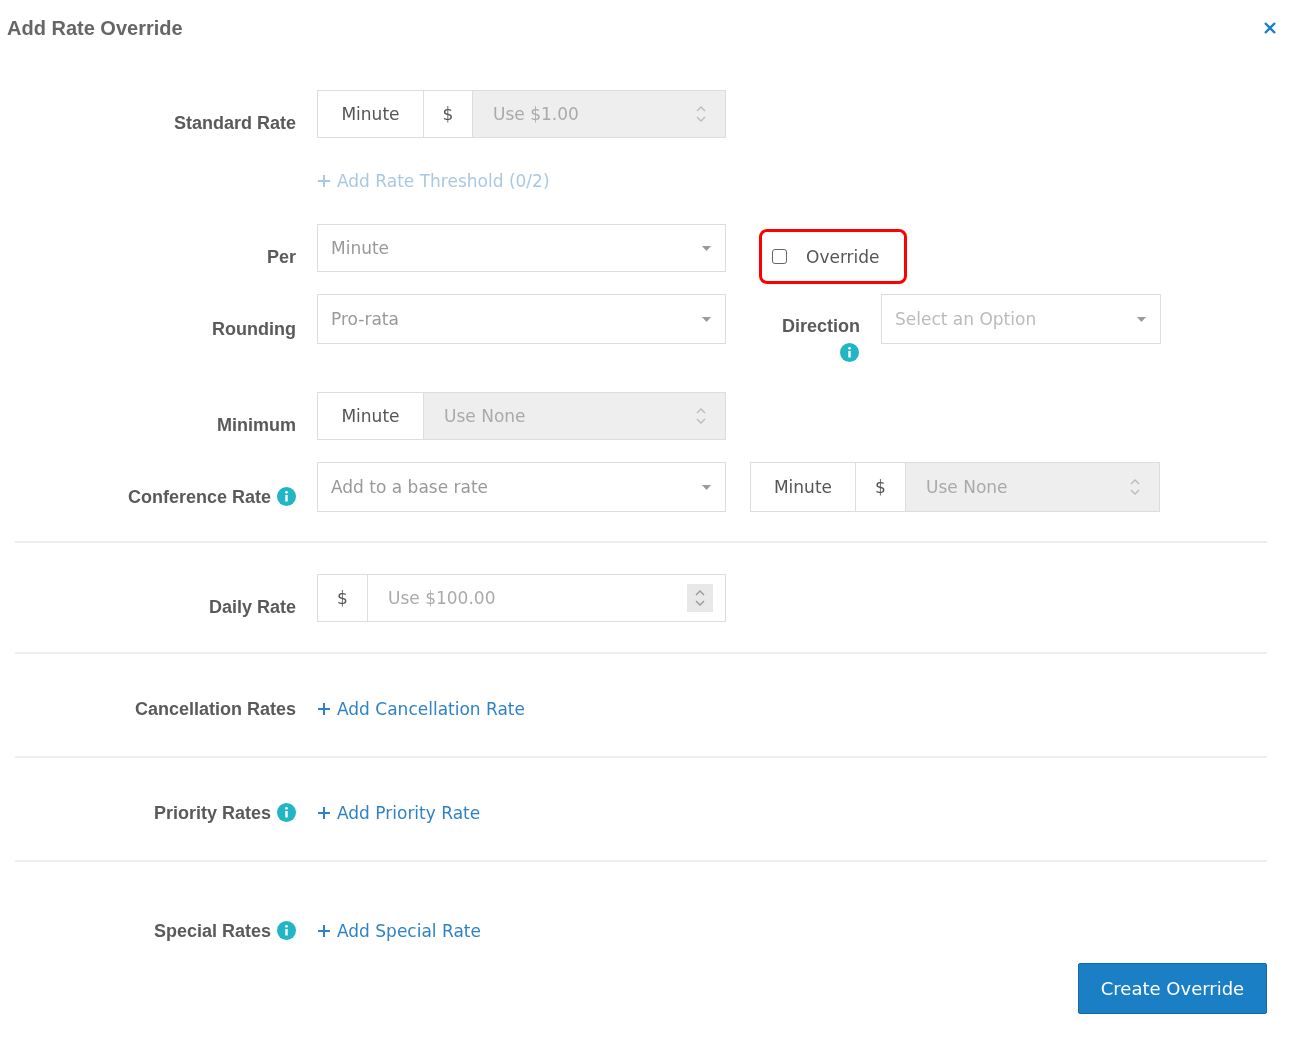 The height and width of the screenshot is (1041, 1301). I want to click on field-label: Daily Rate, so click(252, 607).